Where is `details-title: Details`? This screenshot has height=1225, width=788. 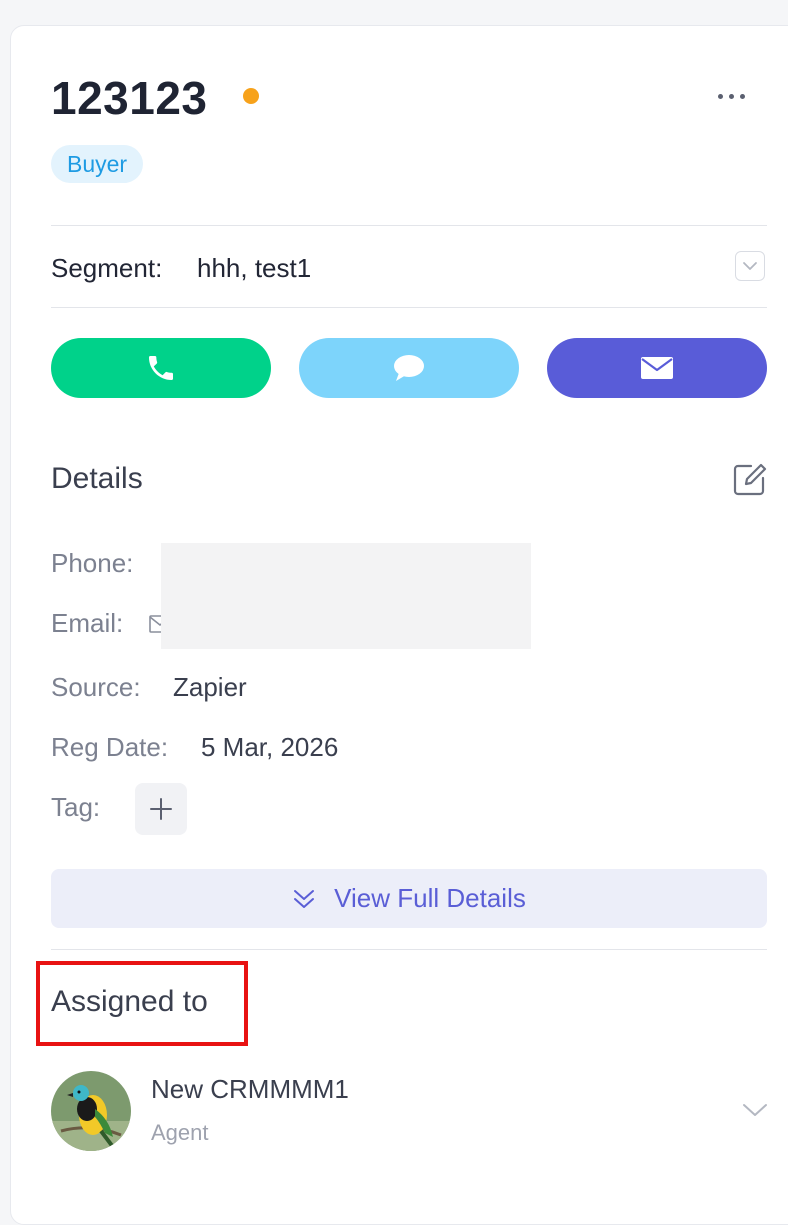
details-title: Details is located at coordinates (97, 478).